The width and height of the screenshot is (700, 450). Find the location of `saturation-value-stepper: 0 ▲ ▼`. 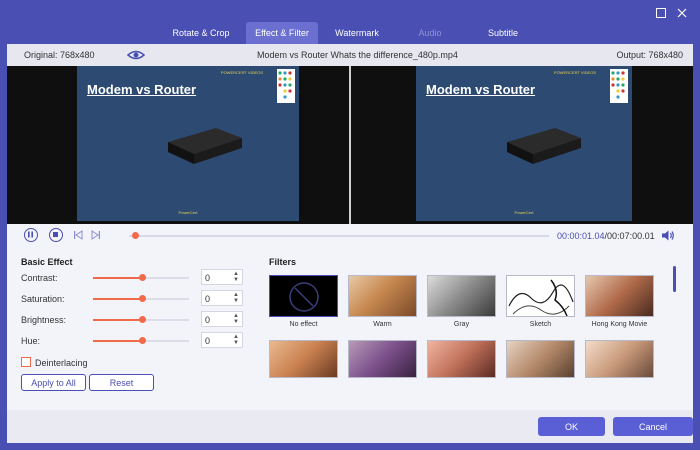

saturation-value-stepper: 0 ▲ ▼ is located at coordinates (222, 298).